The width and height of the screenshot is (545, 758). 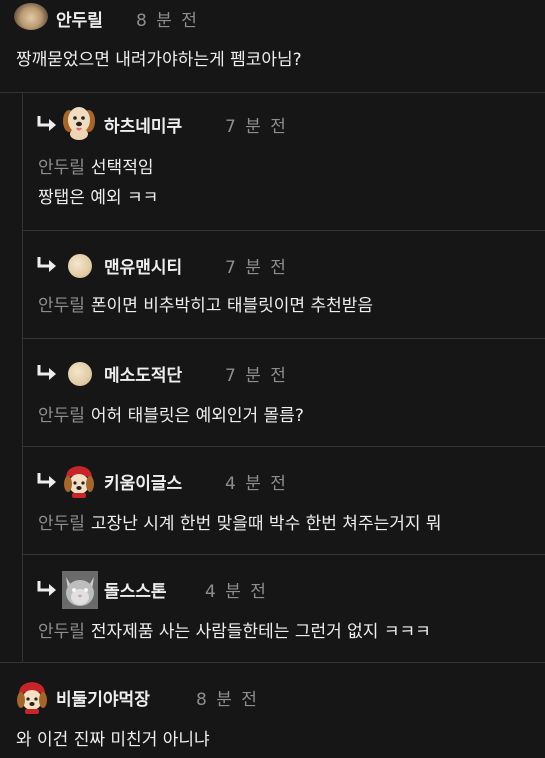 I want to click on reply-text: 안두릴 선택적임, so click(x=96, y=168).